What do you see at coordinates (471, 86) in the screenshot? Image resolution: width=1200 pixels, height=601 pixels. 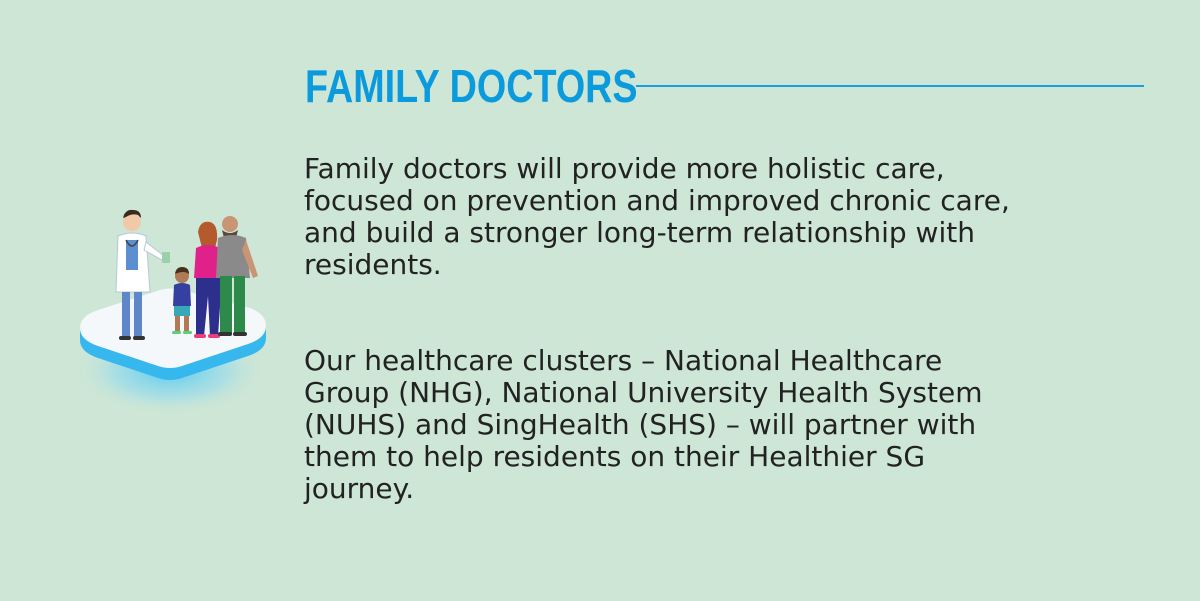 I see `page-title: FAMILY DOCTORS` at bounding box center [471, 86].